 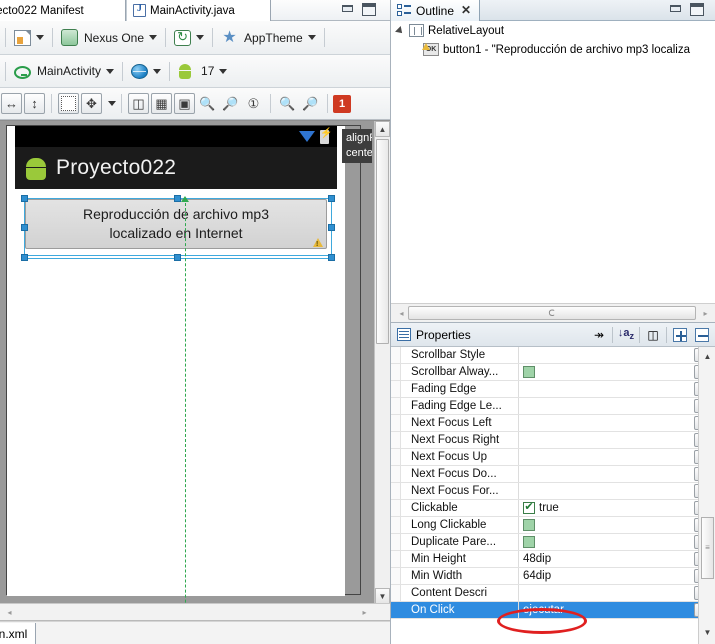 What do you see at coordinates (626, 334) in the screenshot?
I see `sort-alphabetically-icon: ↓az` at bounding box center [626, 334].